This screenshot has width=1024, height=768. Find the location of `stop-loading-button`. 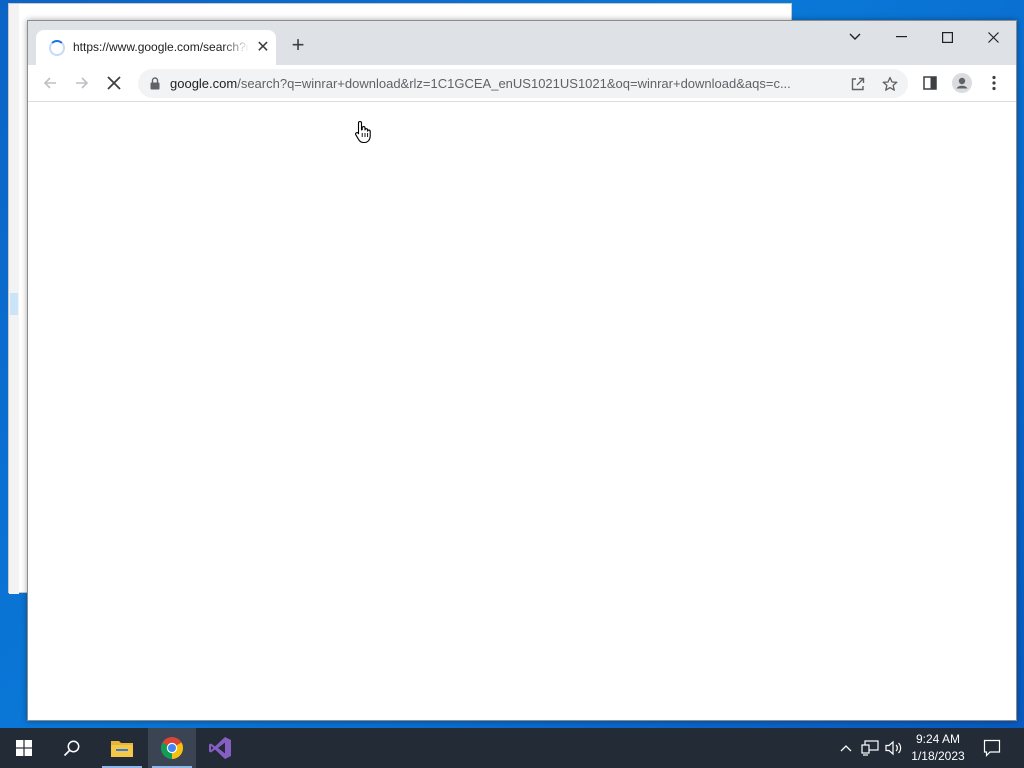

stop-loading-button is located at coordinates (114, 83).